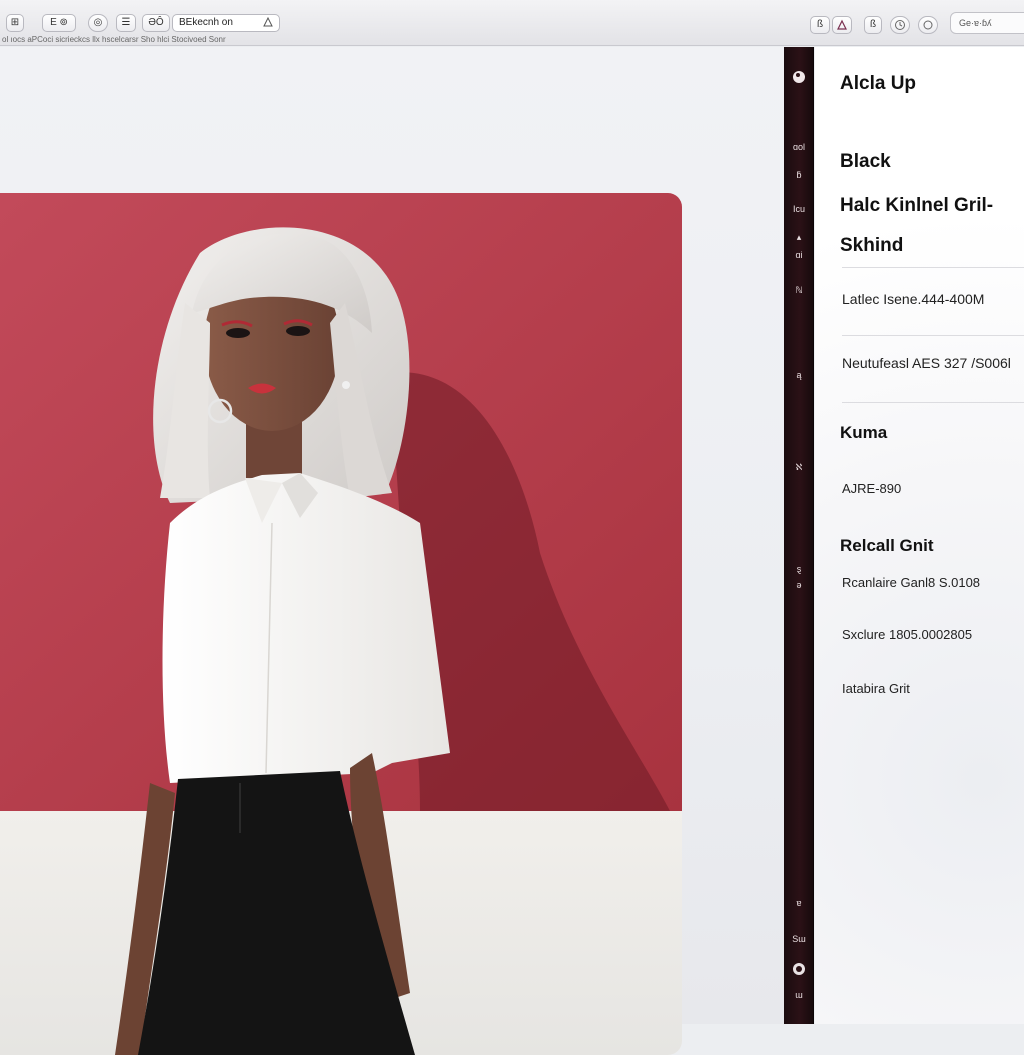 The height and width of the screenshot is (1055, 1024). Describe the element at coordinates (799, 569) in the screenshot. I see `rail-item-8: ȿ` at that location.